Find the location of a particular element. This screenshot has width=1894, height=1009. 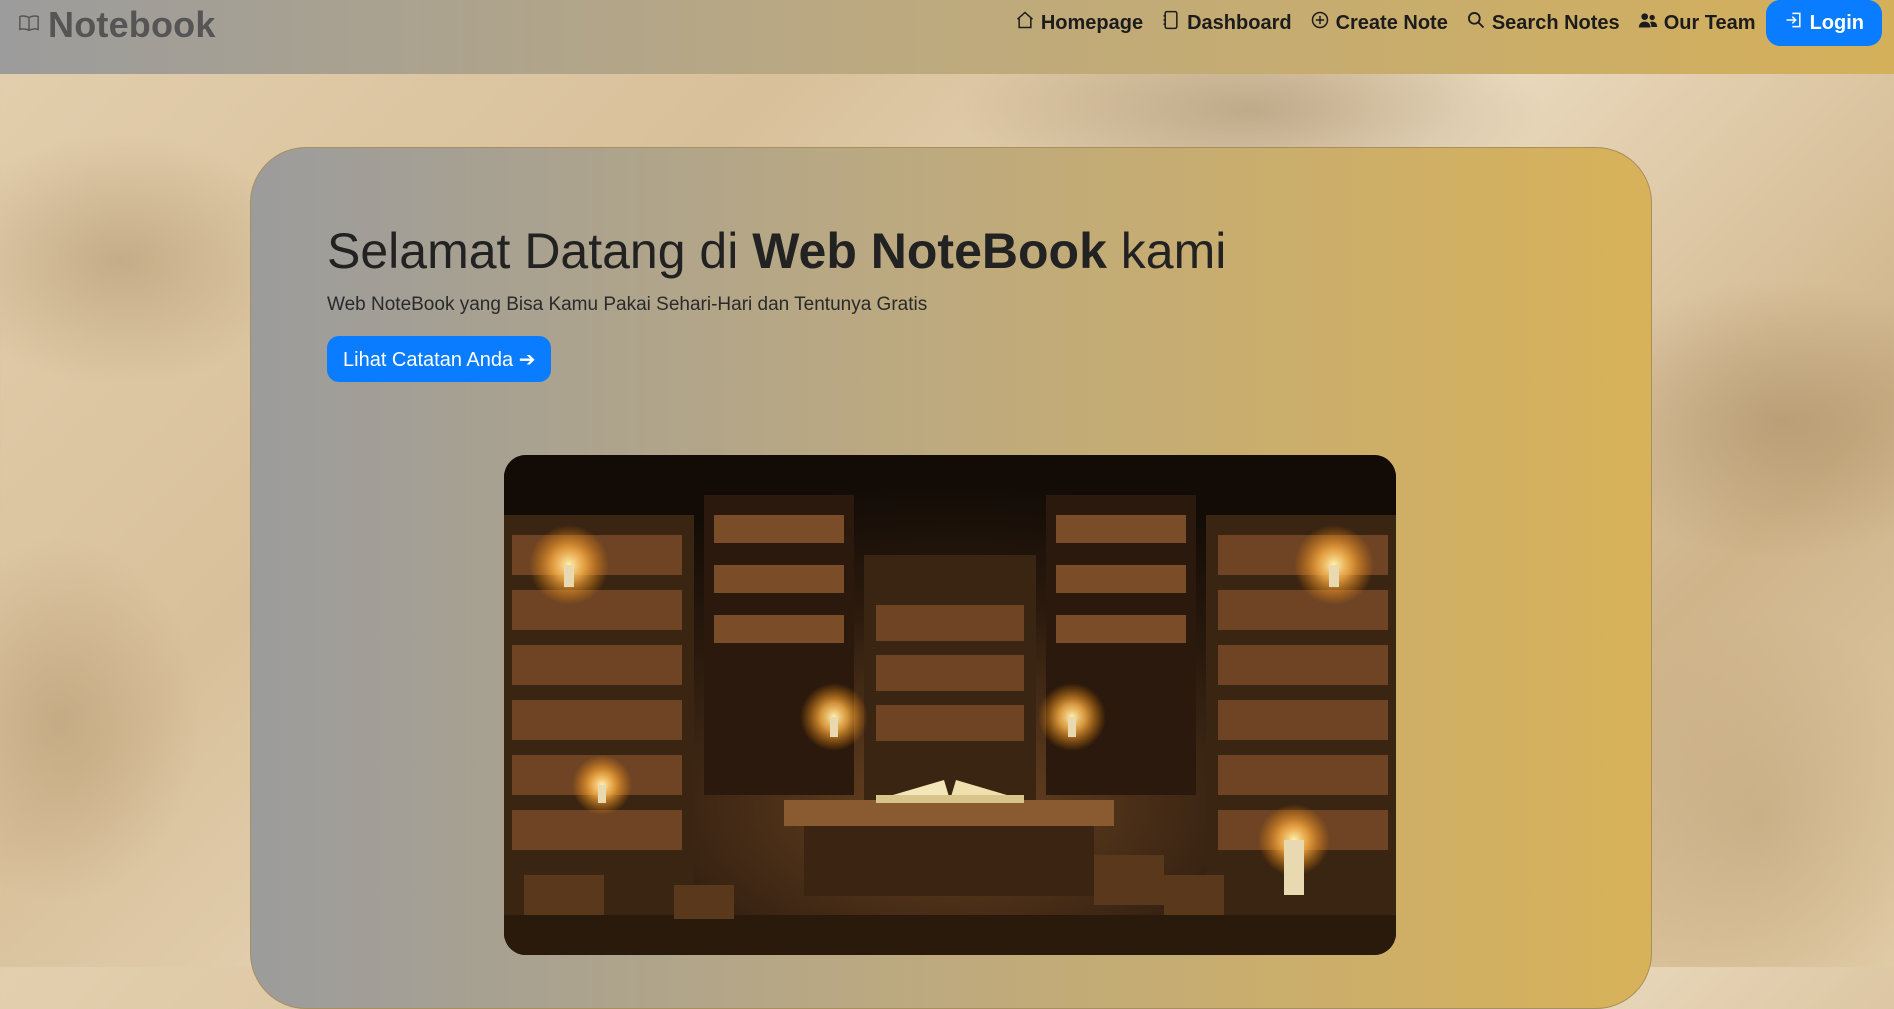

view-notes-button: Lihat Catatan Anda ➔ is located at coordinates (439, 359).